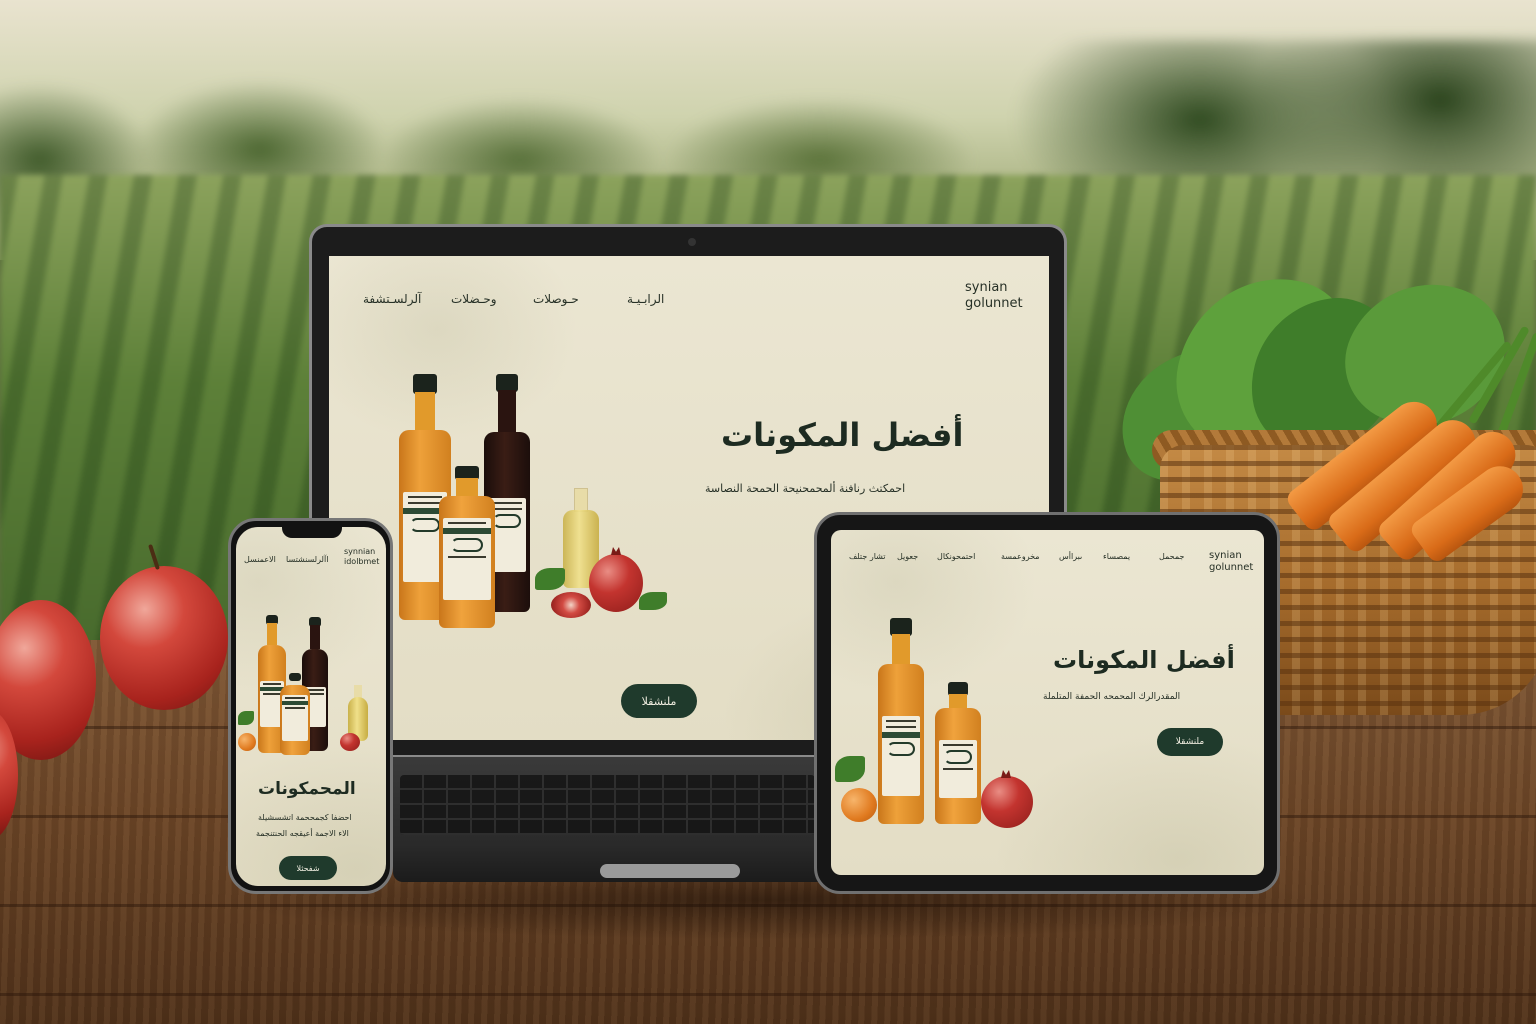 The image size is (1536, 1024). Describe the element at coordinates (305, 817) in the screenshot. I see `phone-hero-subtitle-line1: احضفا كجمححمة اتشسشيلة` at that location.